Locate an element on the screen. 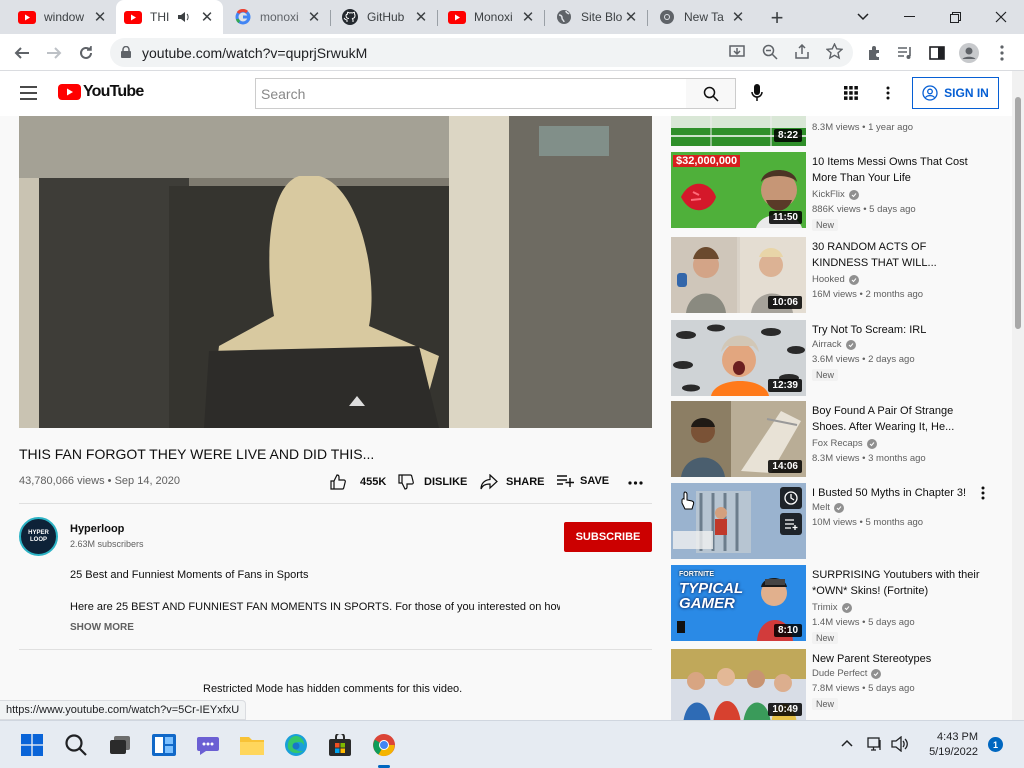 The height and width of the screenshot is (768, 1024). side-panel-icon is located at coordinates (937, 53).